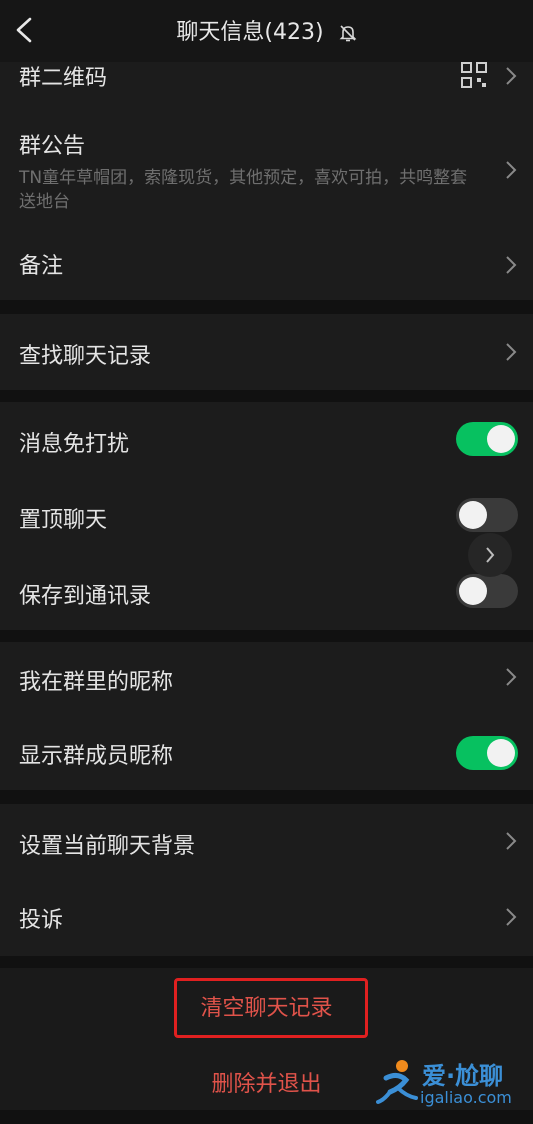 The width and height of the screenshot is (533, 1124). I want to click on my-nickname-chevron-icon, so click(511, 677).